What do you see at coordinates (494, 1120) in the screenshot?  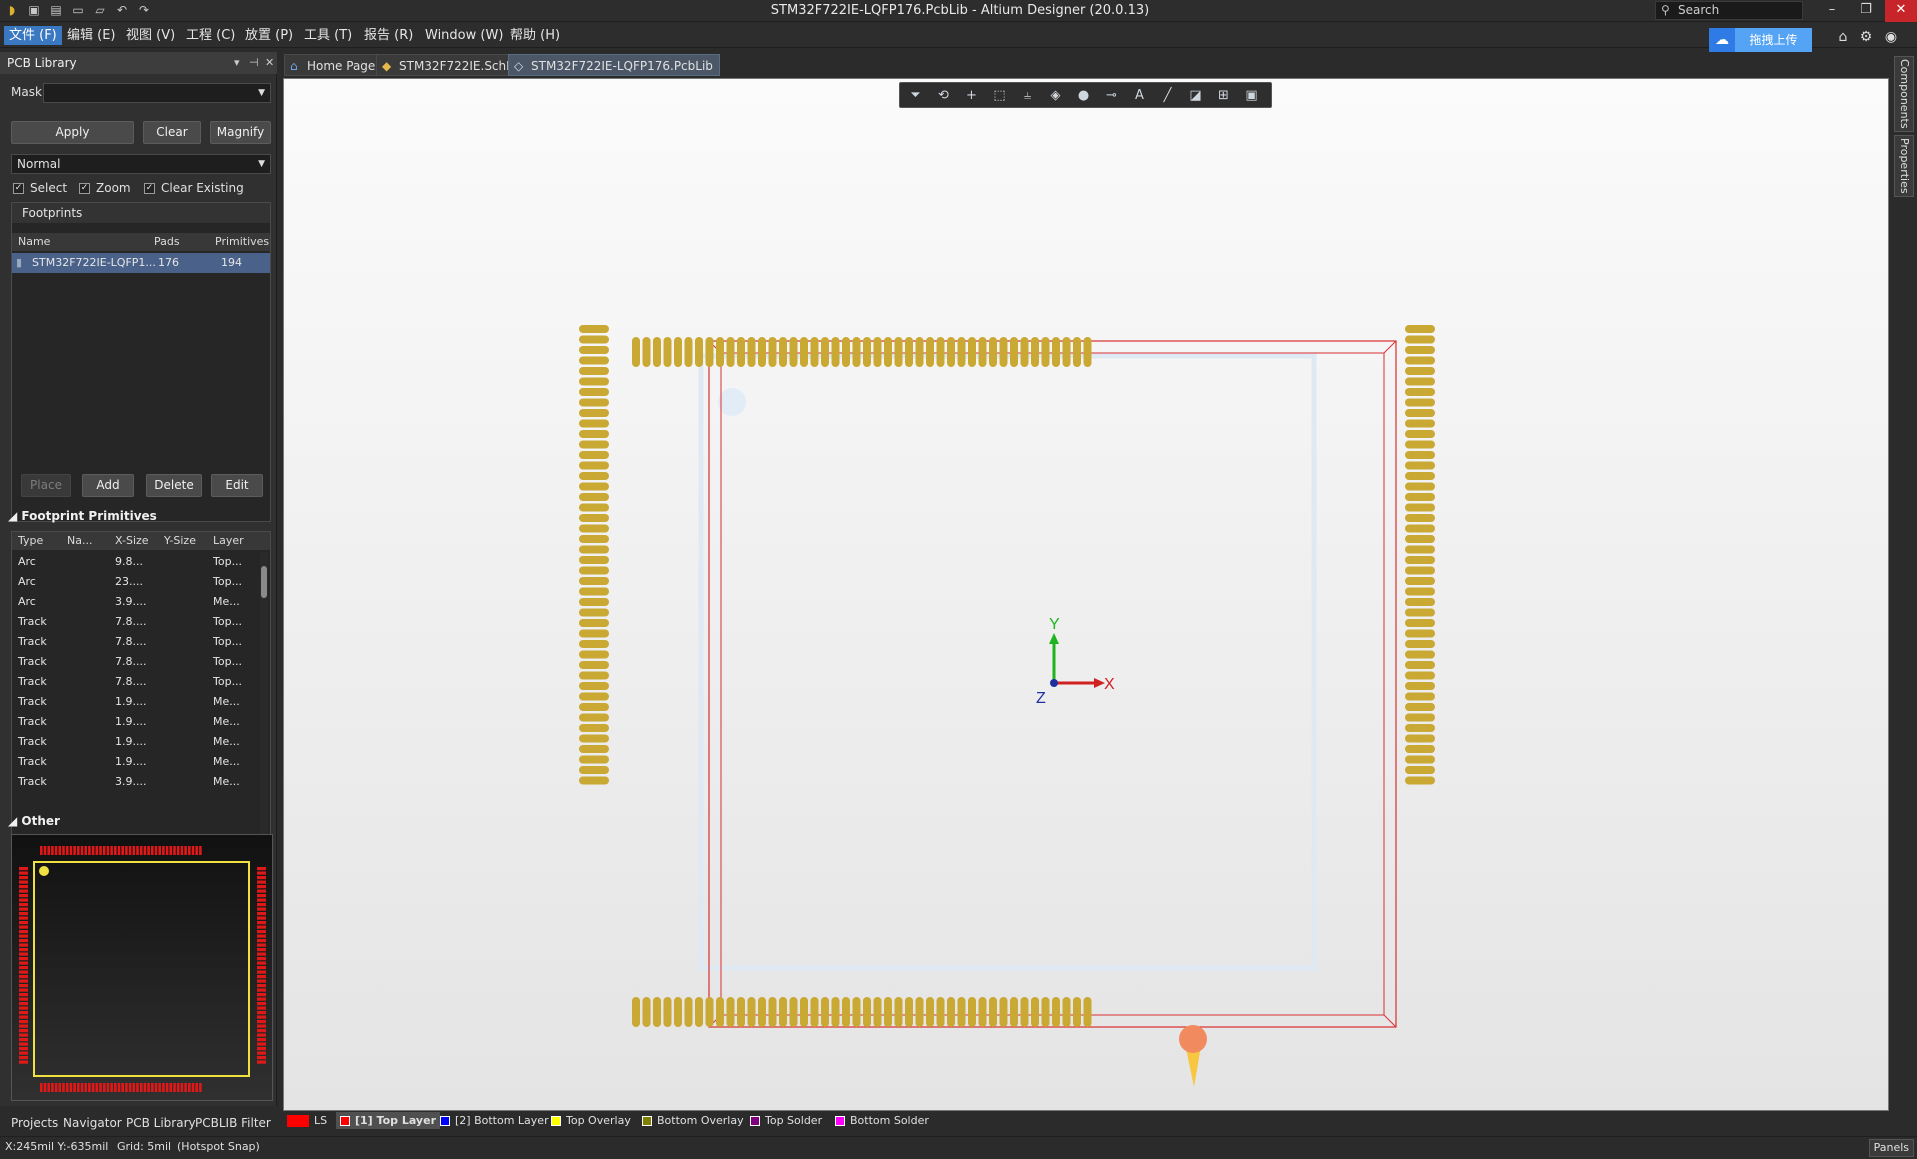 I see `layer-bottom: [2] Bottom Layer` at bounding box center [494, 1120].